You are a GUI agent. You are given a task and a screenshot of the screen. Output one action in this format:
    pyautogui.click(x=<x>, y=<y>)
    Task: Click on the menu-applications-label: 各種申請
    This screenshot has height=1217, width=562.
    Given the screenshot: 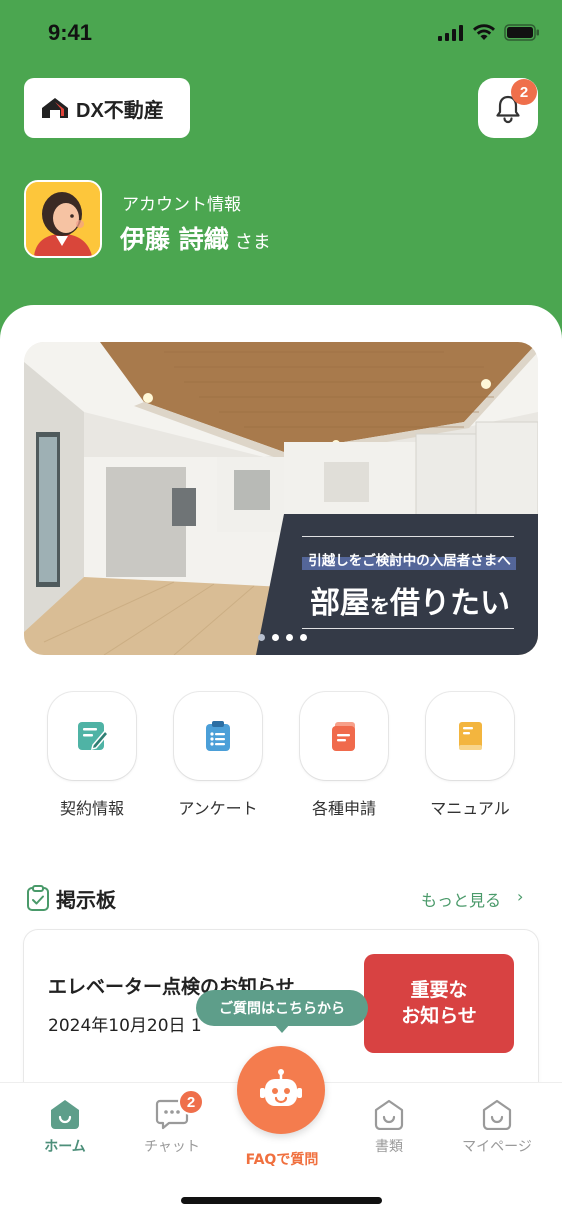 What is the action you would take?
    pyautogui.click(x=343, y=808)
    